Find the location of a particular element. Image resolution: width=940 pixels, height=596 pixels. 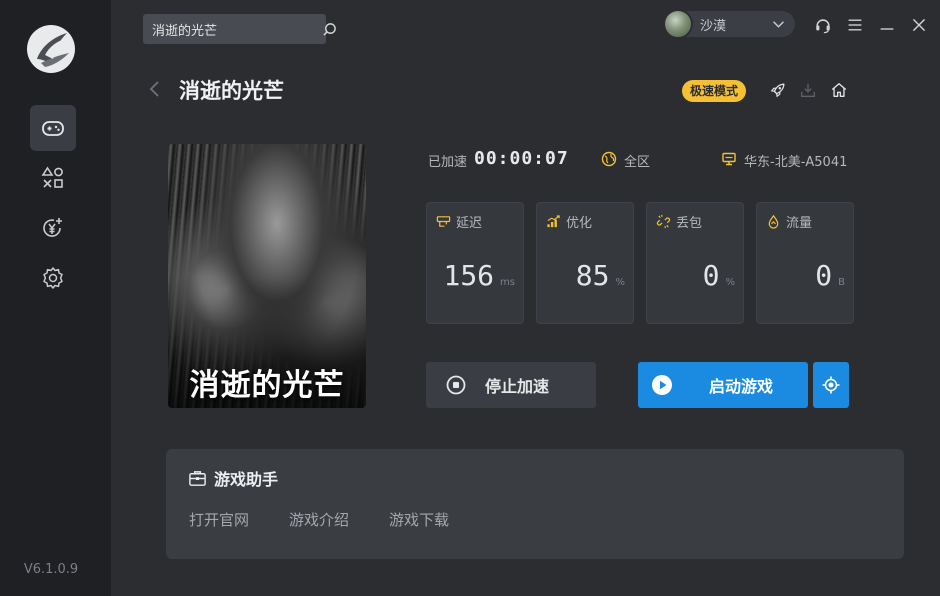

stat-label: 优化 is located at coordinates (579, 223).